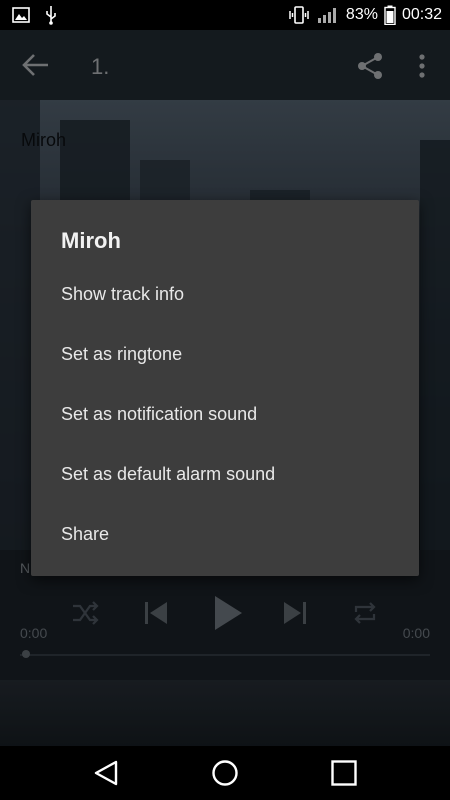 The width and height of the screenshot is (450, 800). Describe the element at coordinates (85, 534) in the screenshot. I see `menu-item-label: Share` at that location.